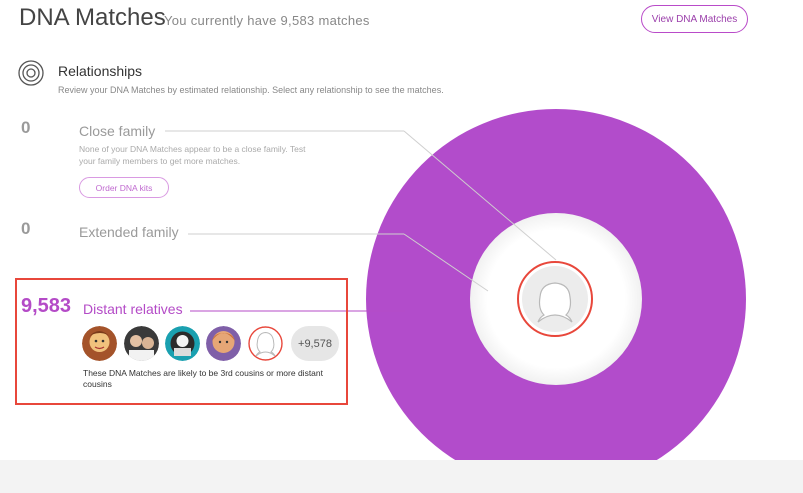  What do you see at coordinates (694, 19) in the screenshot?
I see `view-dna-matches-button: View DNA Matches` at bounding box center [694, 19].